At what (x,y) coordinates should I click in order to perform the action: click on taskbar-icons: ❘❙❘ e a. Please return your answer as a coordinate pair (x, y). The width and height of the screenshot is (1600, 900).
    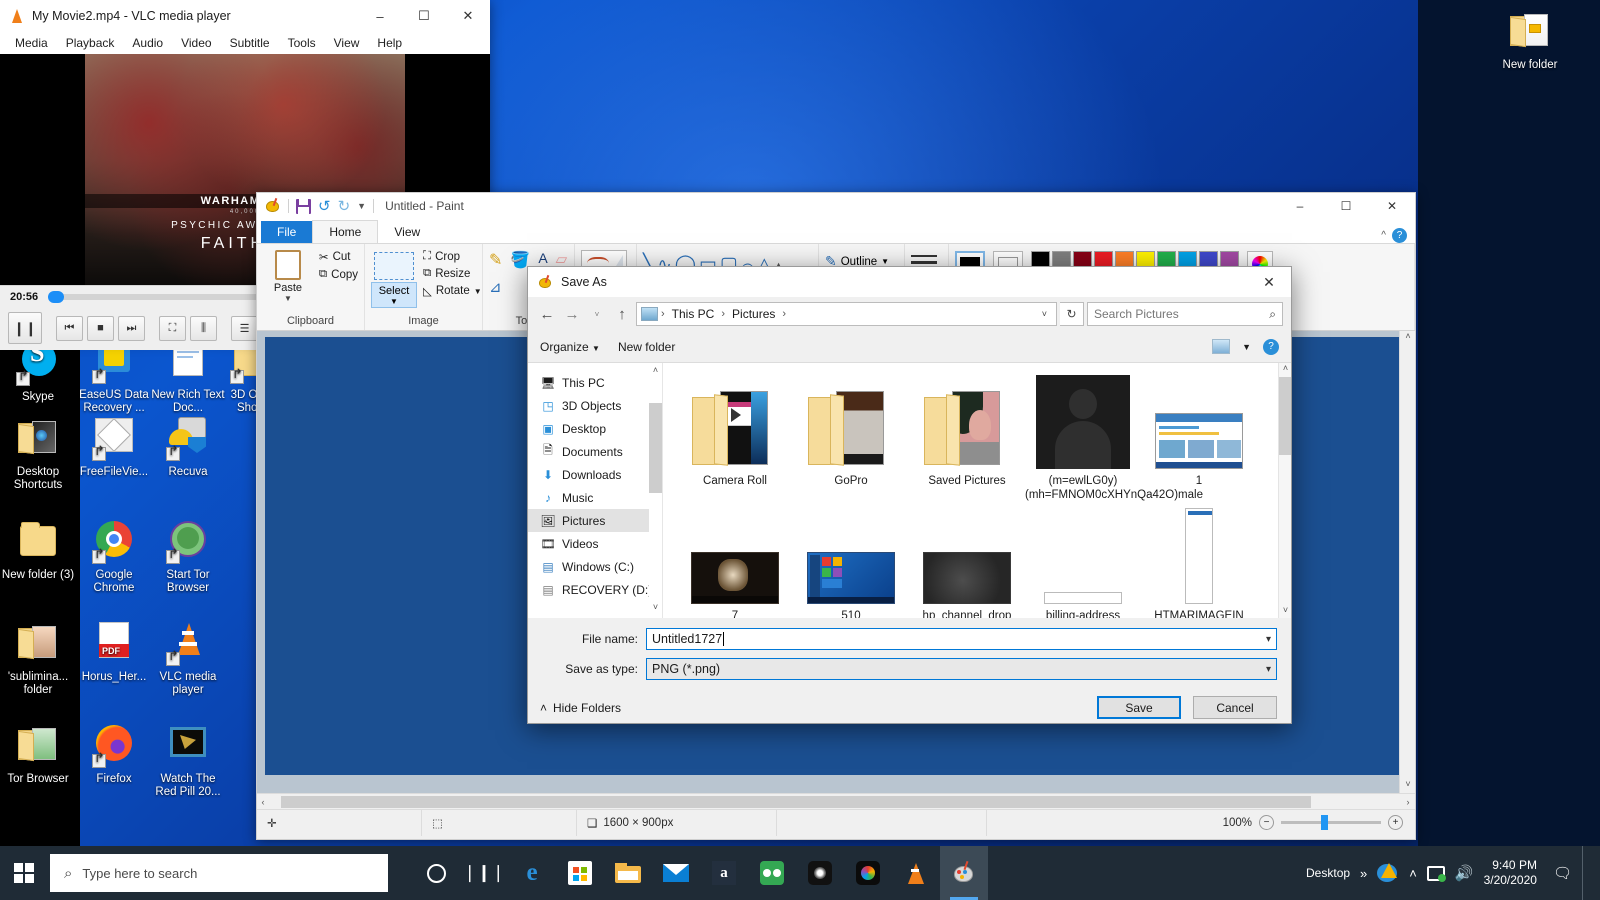
    Looking at the image, I should click on (700, 873).